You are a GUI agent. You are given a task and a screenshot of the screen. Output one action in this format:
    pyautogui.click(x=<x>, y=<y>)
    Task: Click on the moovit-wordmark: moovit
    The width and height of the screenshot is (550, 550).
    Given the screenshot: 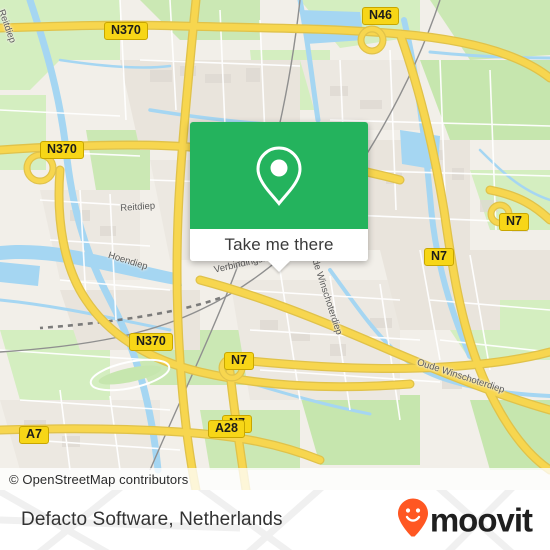 What is the action you would take?
    pyautogui.click(x=481, y=520)
    